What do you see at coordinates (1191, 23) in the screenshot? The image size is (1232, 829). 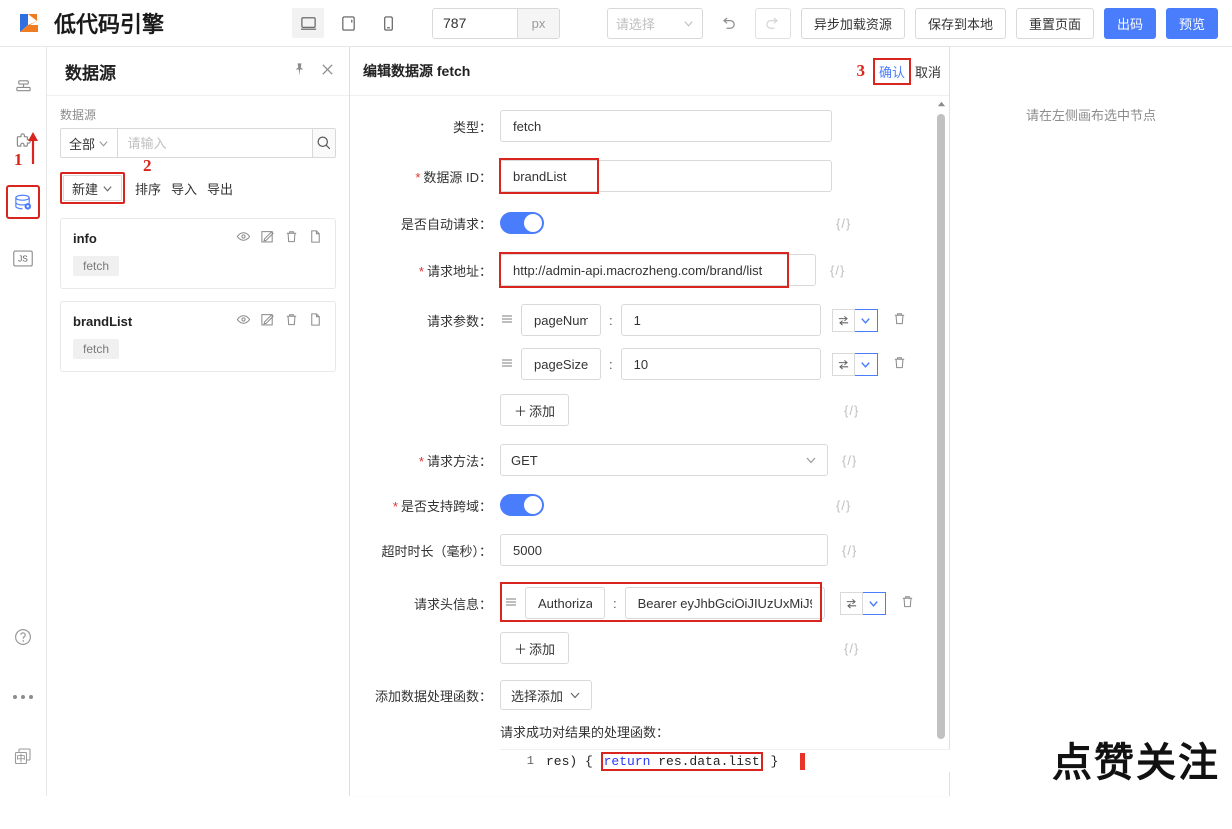 I see `preview-button: 预览` at bounding box center [1191, 23].